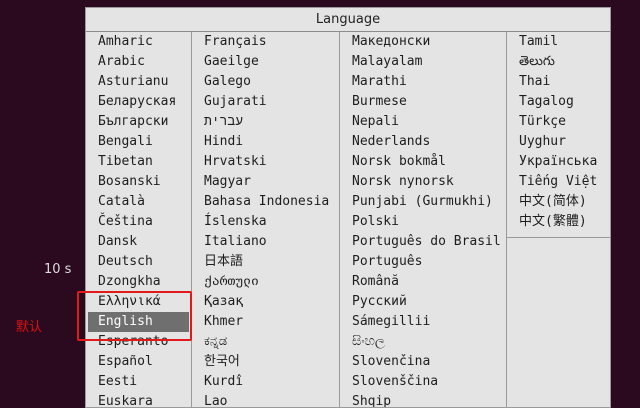  I want to click on language-item: עברית, so click(265, 122).